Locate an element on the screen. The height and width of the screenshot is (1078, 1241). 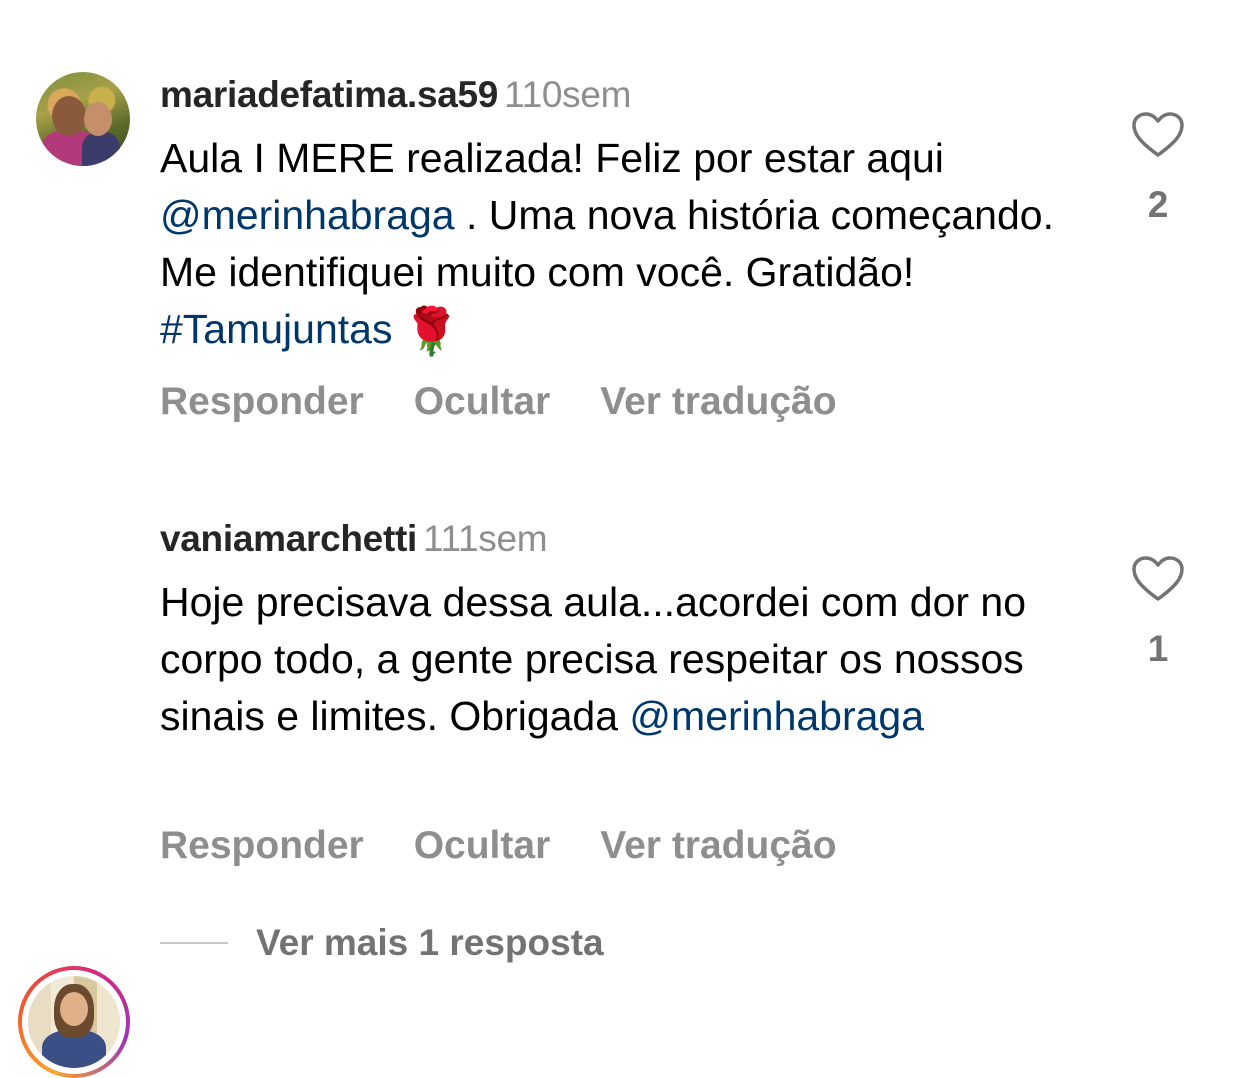
timestamp: 110sem is located at coordinates (568, 94).